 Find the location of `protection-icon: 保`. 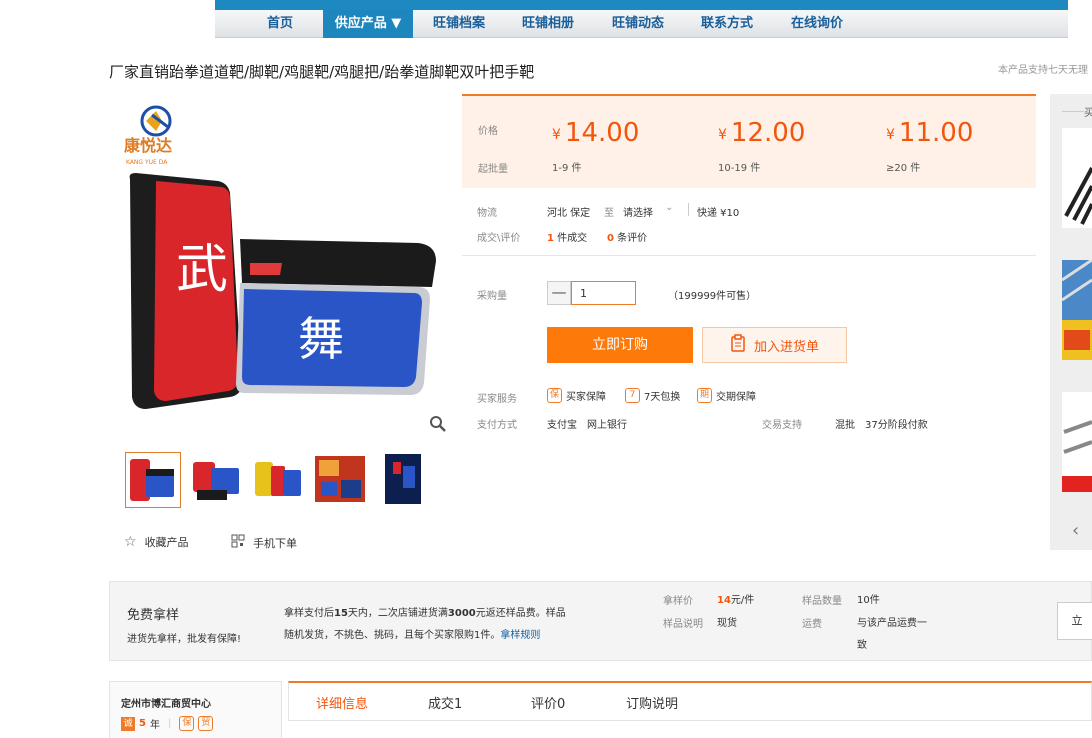

protection-icon: 保 is located at coordinates (554, 395).